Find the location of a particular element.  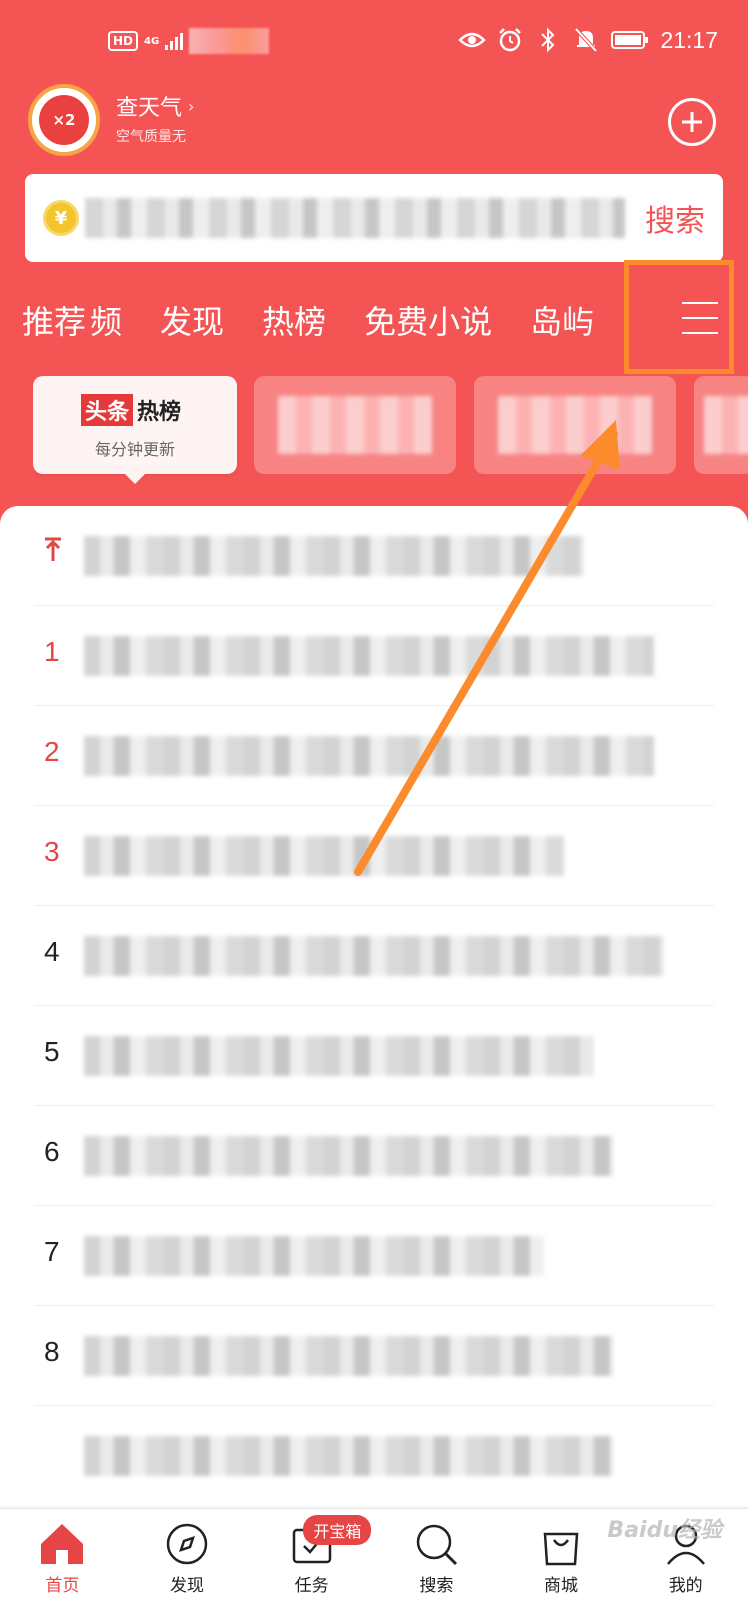

watermark: Baidu经验 is located at coordinates (664, 1530).